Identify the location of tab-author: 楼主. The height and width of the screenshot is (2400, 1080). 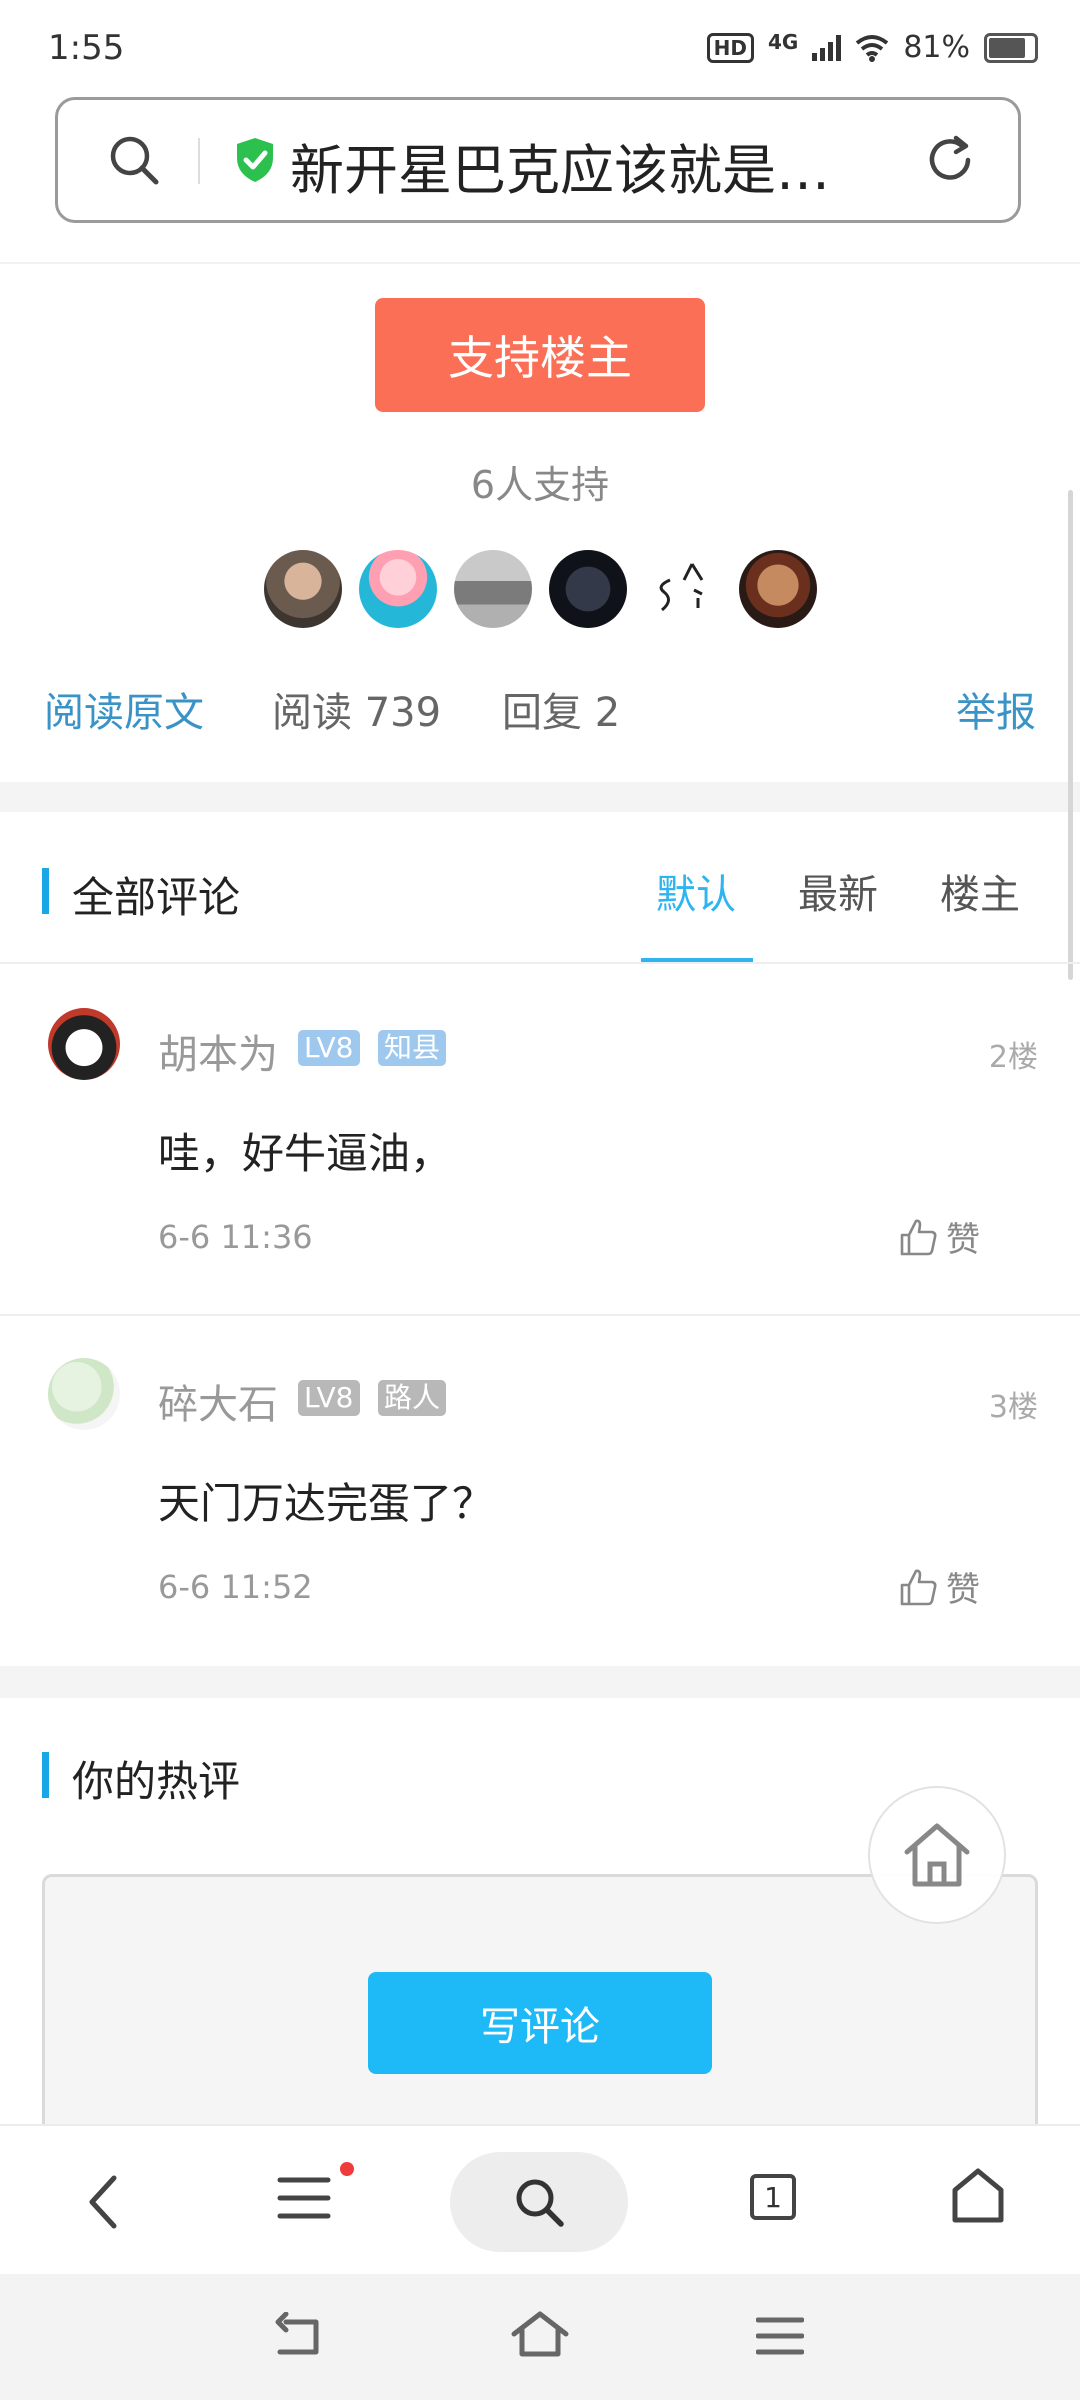
(980, 891).